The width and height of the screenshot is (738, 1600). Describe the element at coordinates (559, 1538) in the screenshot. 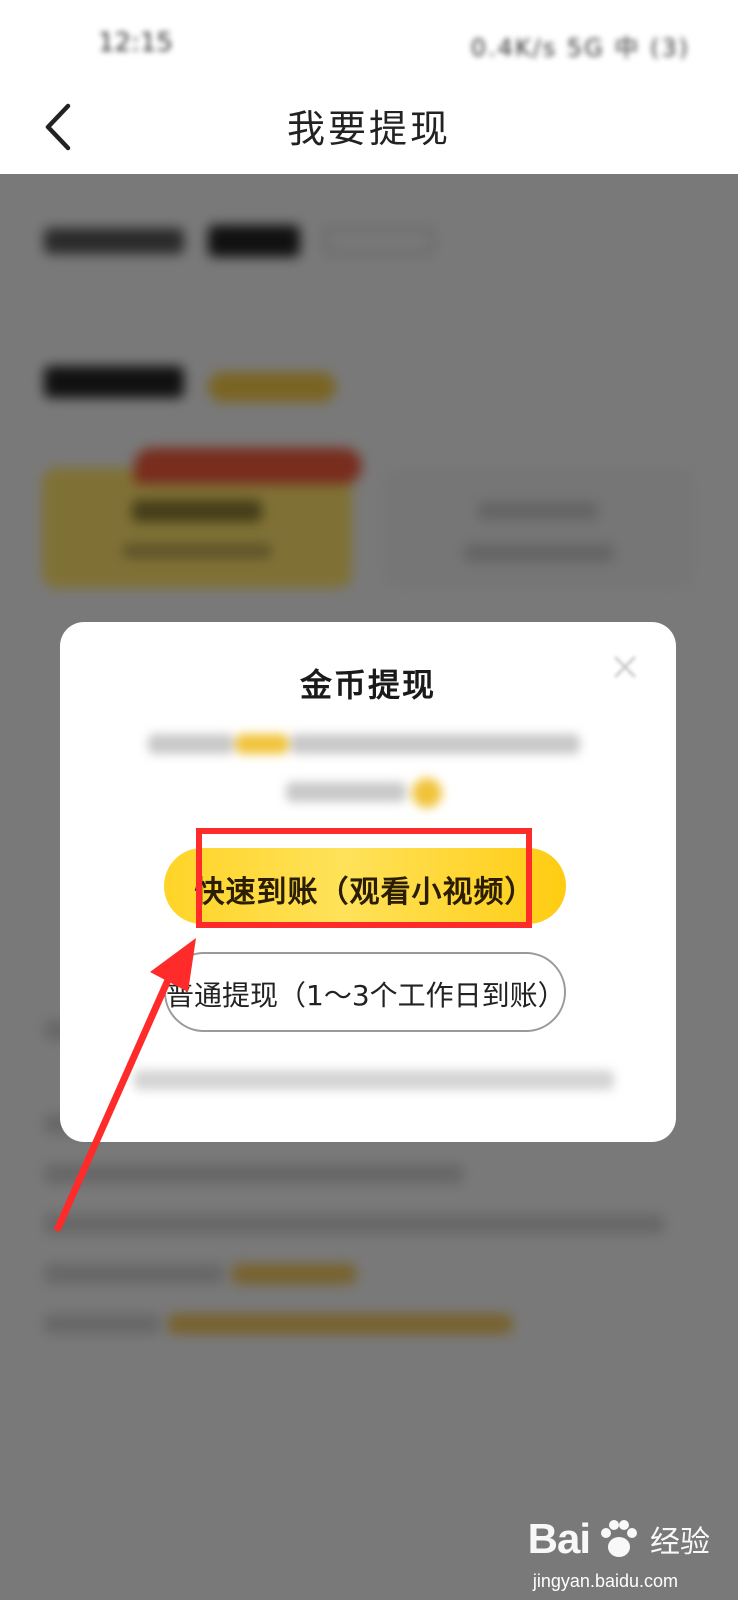

I see `watermark-brand: Bai` at that location.